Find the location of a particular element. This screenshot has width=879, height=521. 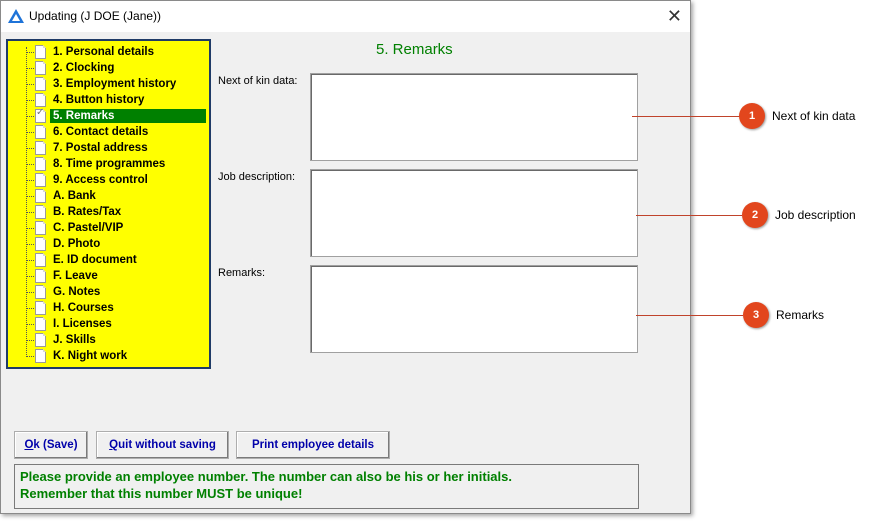

tree-item: 2. Clocking is located at coordinates (108, 68).